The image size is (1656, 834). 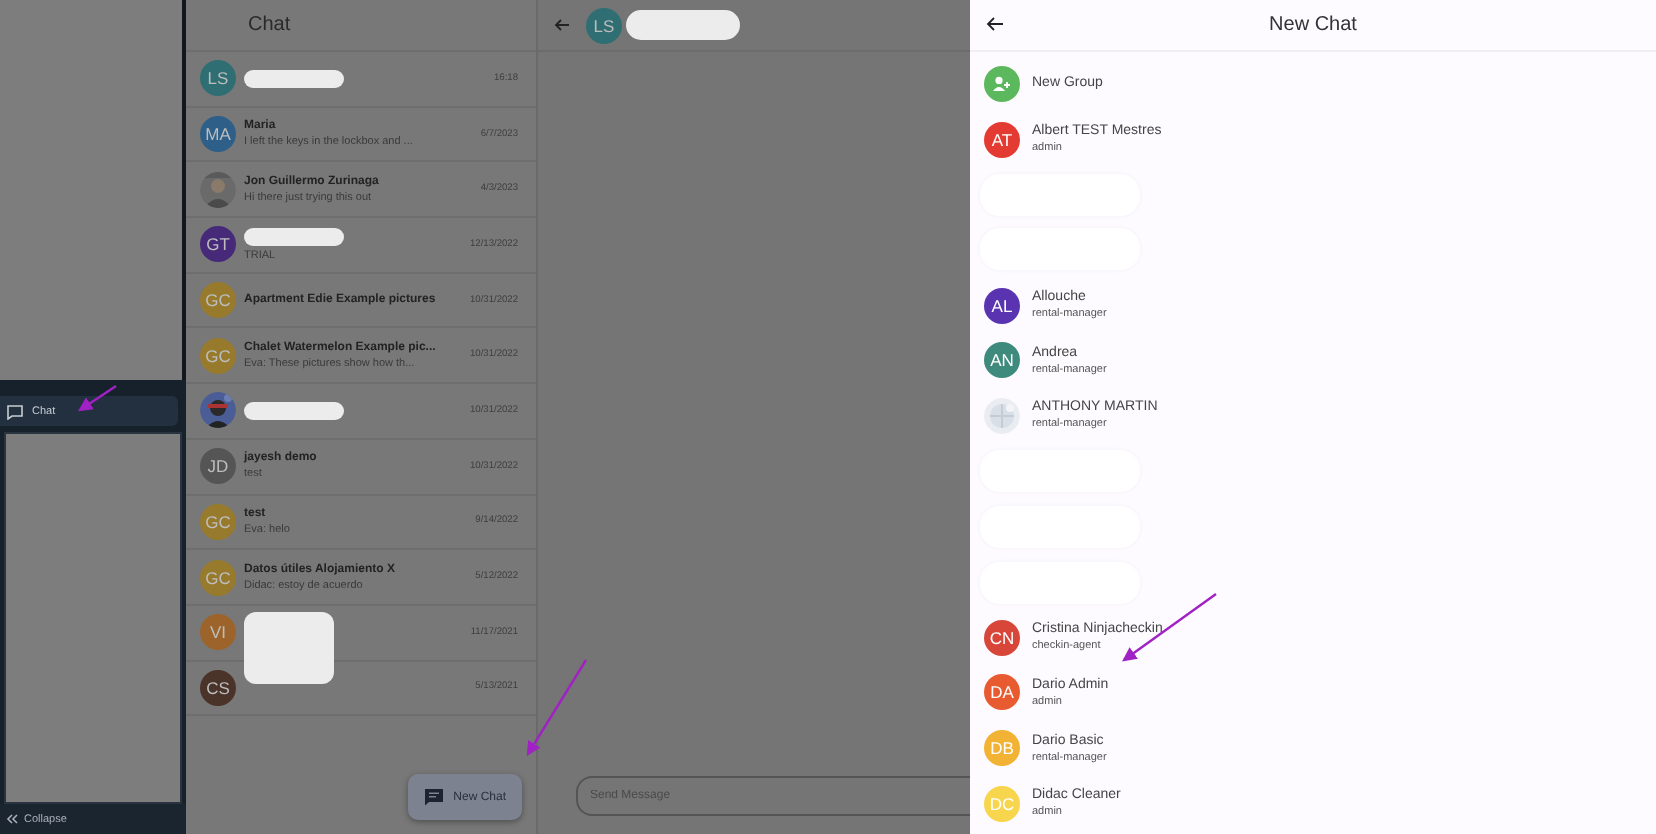 What do you see at coordinates (1002, 305) in the screenshot?
I see `avatar: AL` at bounding box center [1002, 305].